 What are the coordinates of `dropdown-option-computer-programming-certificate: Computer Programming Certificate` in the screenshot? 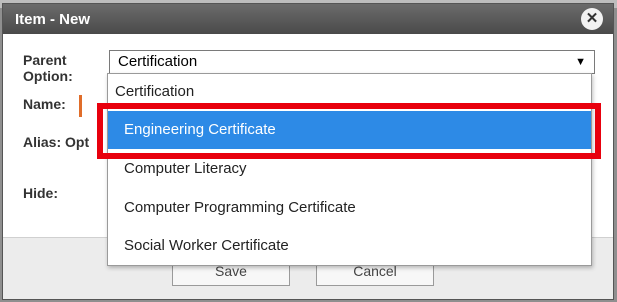 It's located at (349, 208).